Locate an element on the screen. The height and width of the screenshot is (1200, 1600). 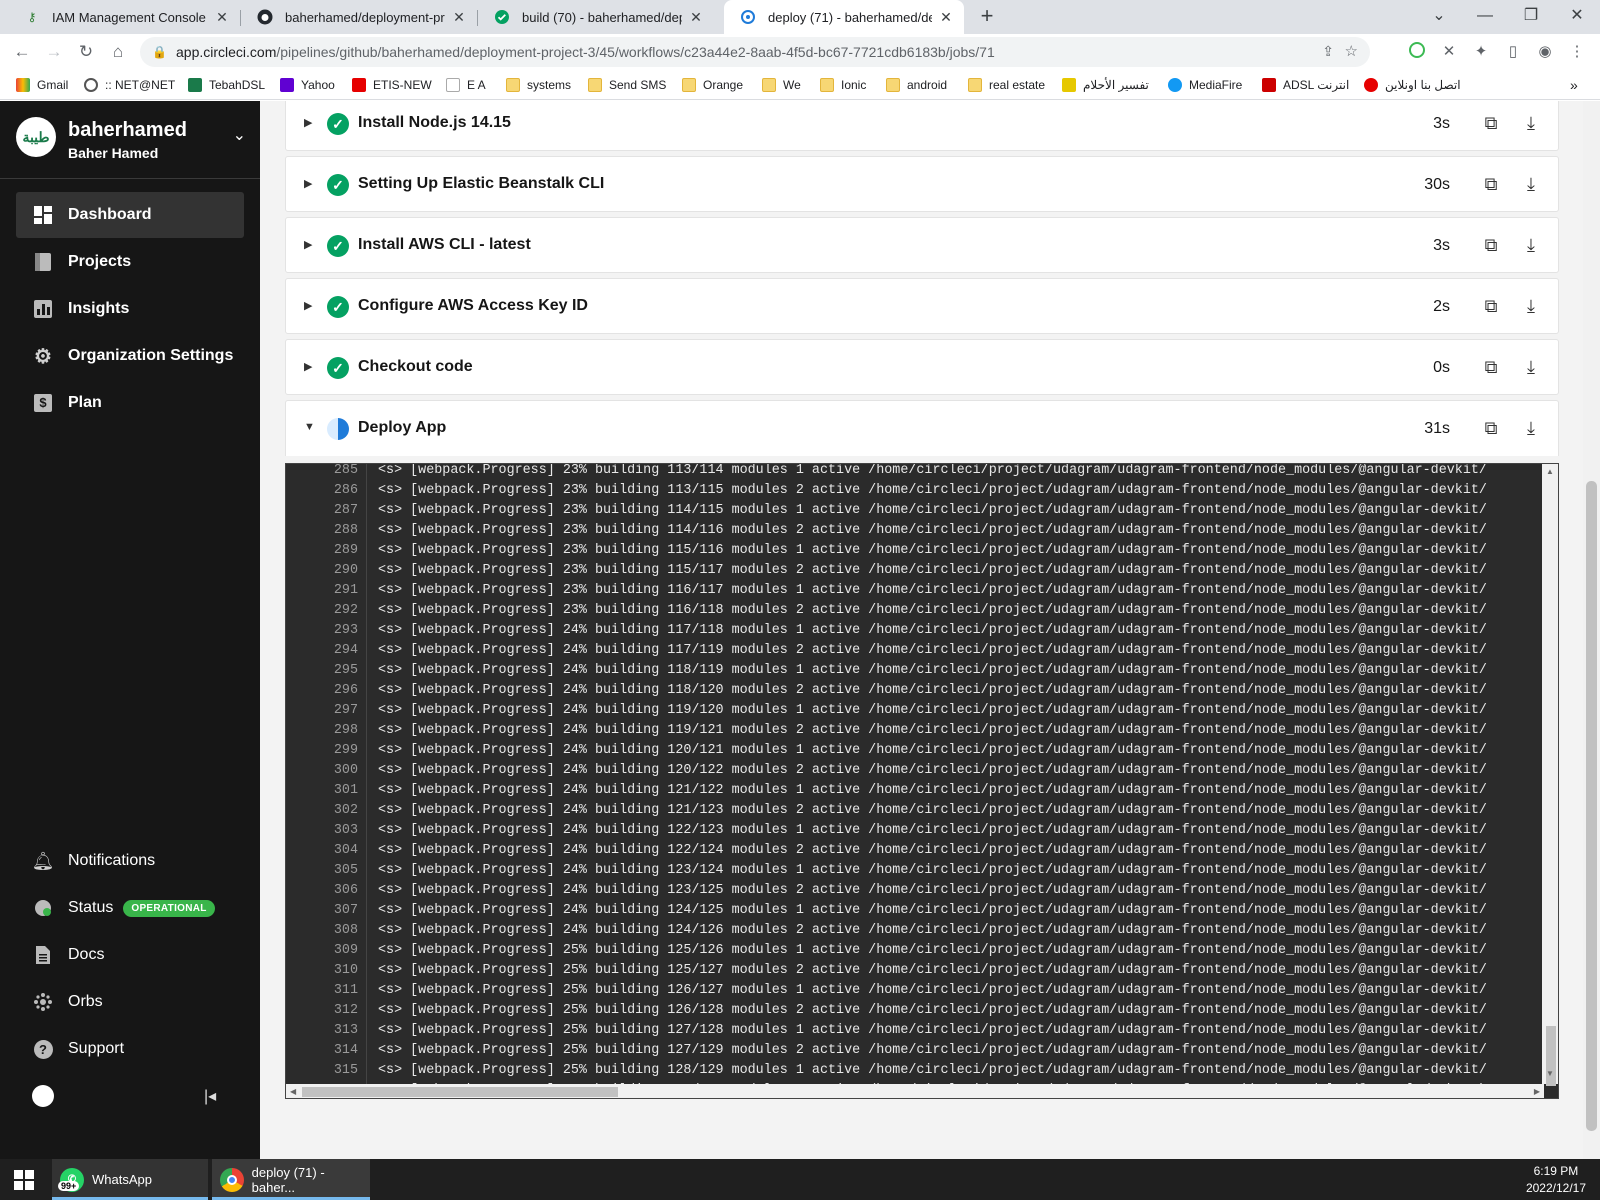
bookmark-etis: ETIS-NEW is located at coordinates (392, 85).